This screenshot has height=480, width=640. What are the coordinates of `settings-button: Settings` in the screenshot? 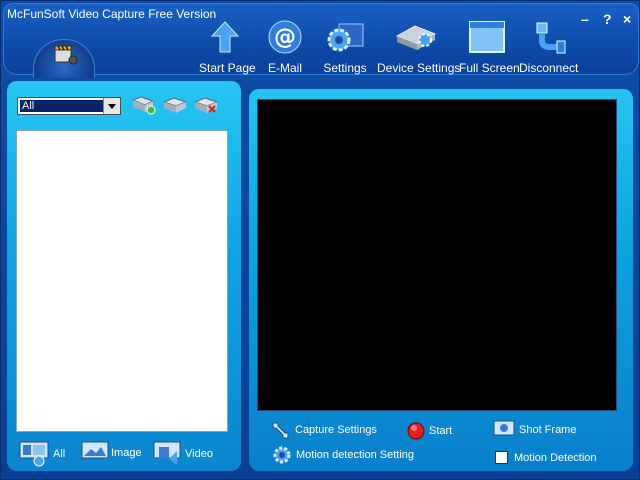 It's located at (345, 46).